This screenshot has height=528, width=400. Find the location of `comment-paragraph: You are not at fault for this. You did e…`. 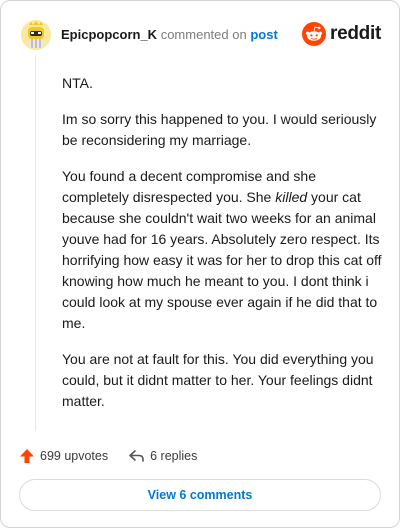

comment-paragraph: You are not at fault for this. You did e… is located at coordinates (218, 380).